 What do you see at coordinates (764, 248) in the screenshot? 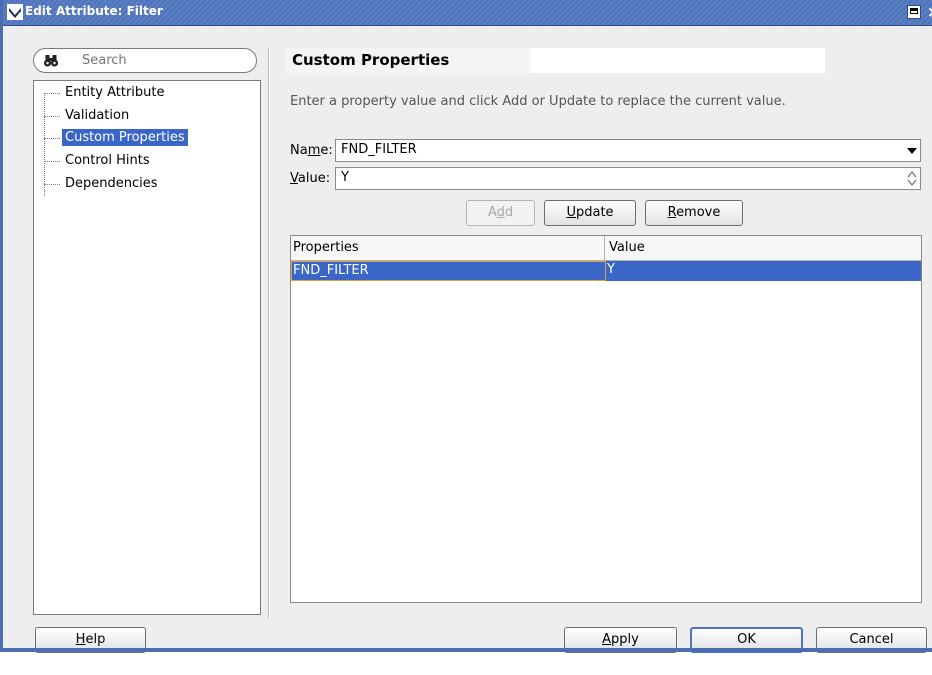
I see `column-header-value: Value` at bounding box center [764, 248].